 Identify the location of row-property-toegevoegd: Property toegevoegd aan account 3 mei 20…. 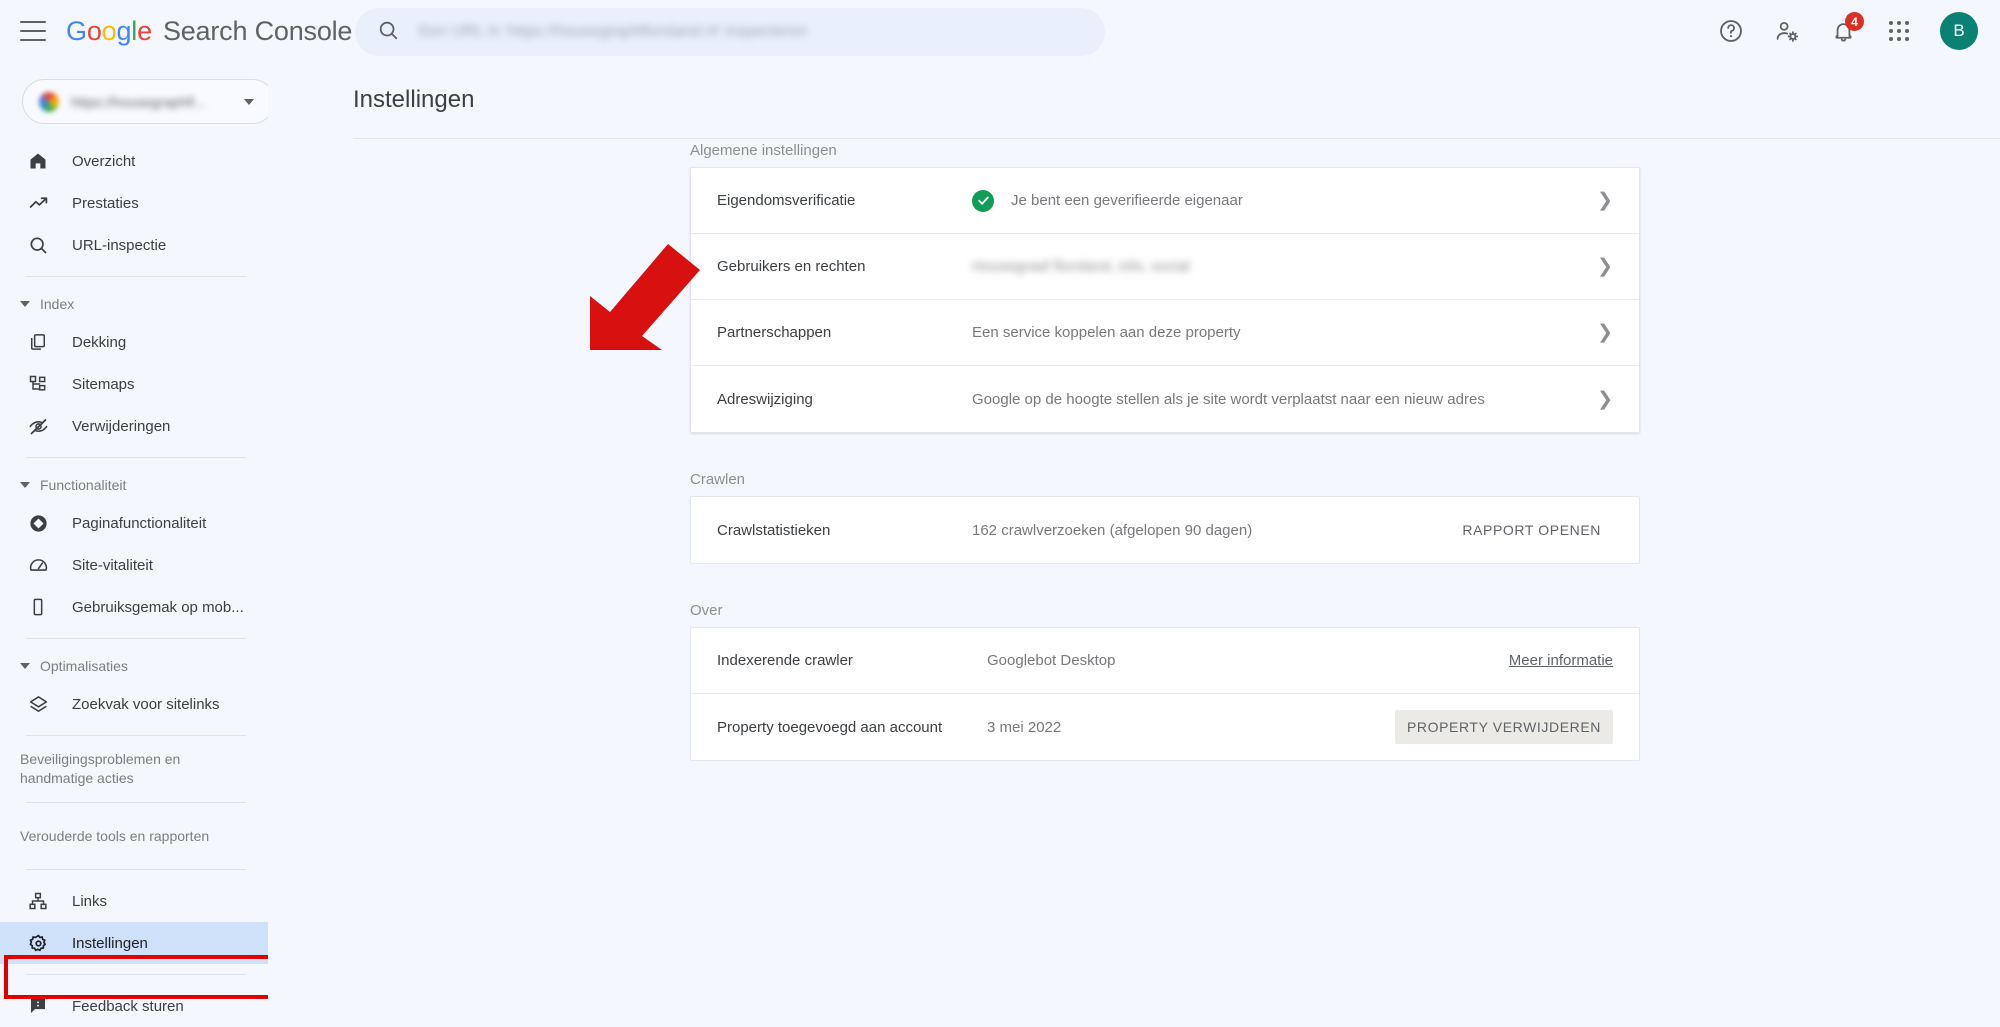
(1165, 727).